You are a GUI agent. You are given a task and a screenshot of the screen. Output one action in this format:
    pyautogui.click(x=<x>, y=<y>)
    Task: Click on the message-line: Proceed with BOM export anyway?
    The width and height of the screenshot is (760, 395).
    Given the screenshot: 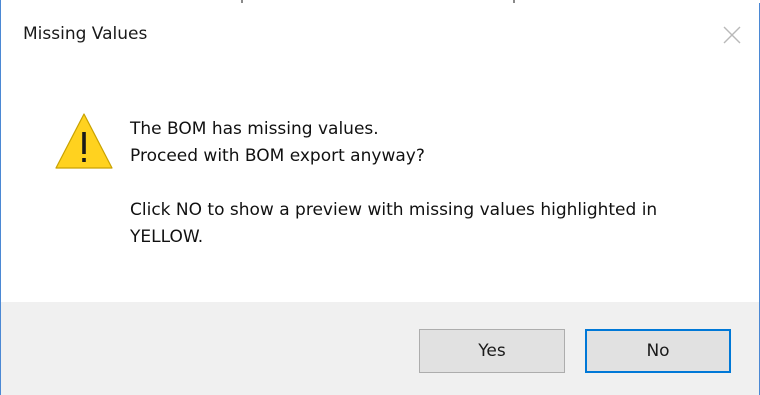 What is the action you would take?
    pyautogui.click(x=277, y=156)
    